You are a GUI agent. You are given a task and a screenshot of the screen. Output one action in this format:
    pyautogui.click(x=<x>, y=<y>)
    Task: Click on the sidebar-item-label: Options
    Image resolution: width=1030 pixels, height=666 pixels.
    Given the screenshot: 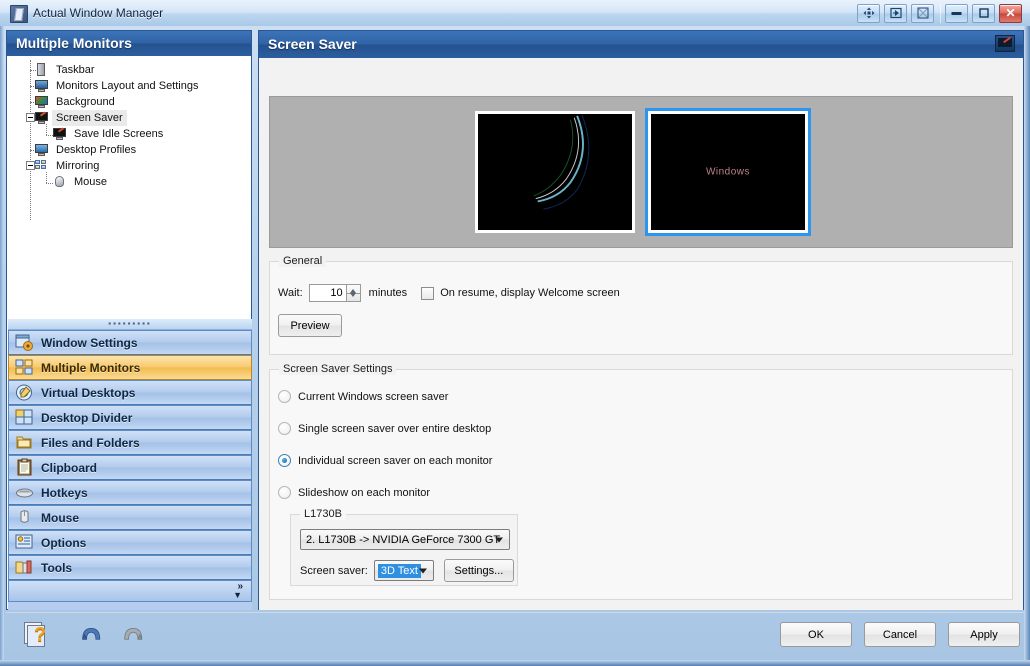 What is the action you would take?
    pyautogui.click(x=64, y=542)
    